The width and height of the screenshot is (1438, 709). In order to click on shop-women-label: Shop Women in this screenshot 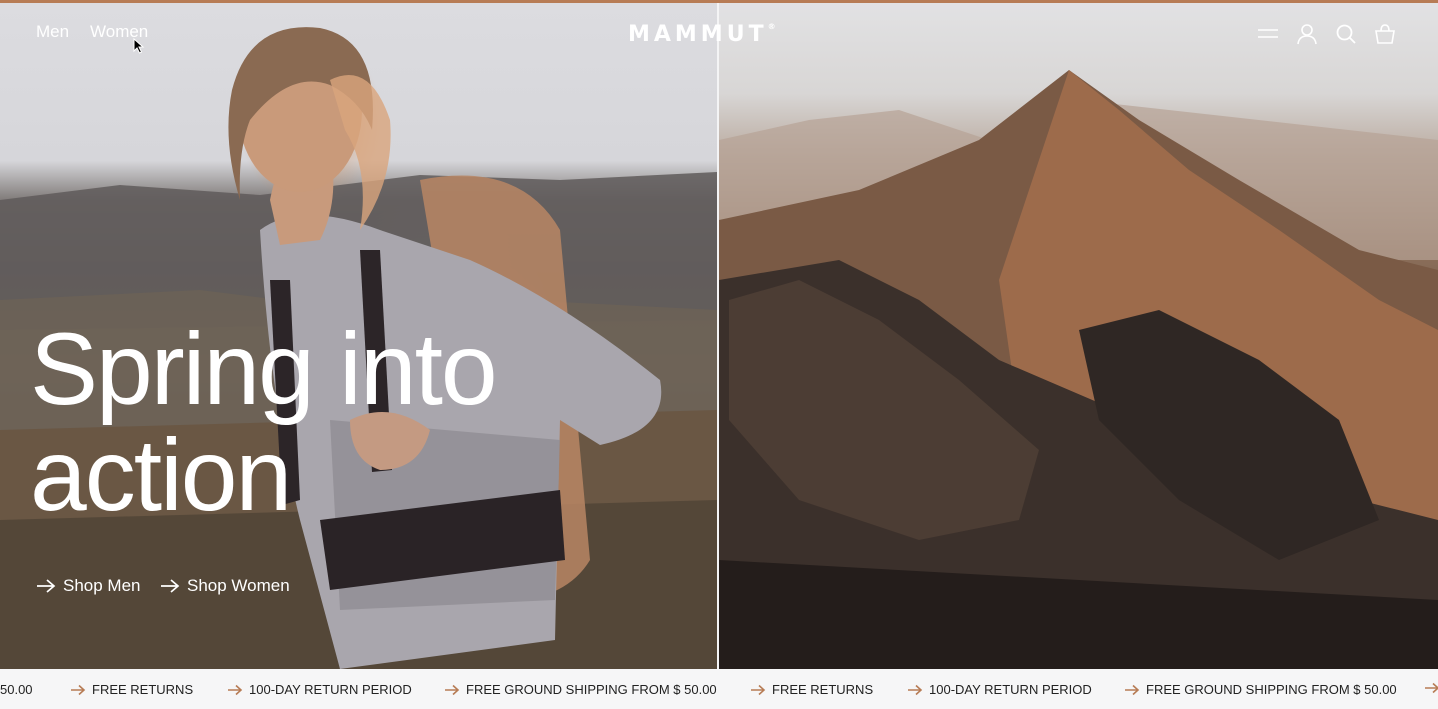, I will do `click(238, 585)`.